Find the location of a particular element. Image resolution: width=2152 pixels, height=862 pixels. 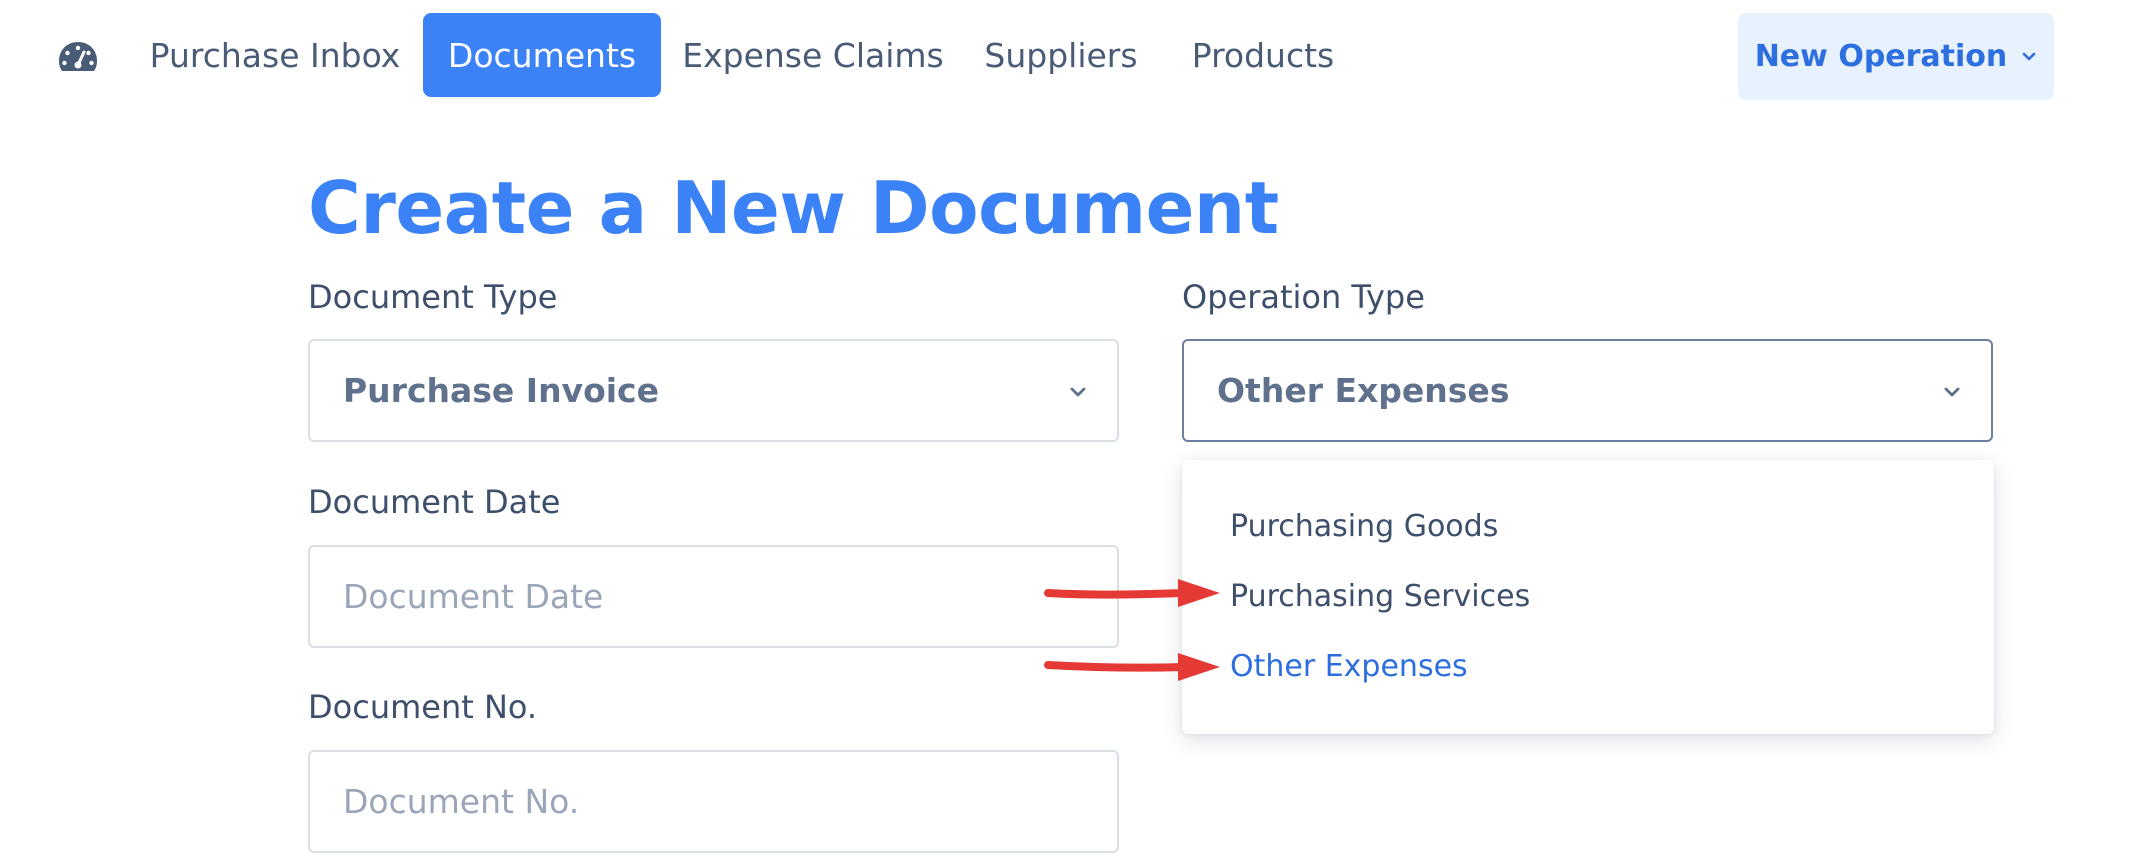

document-date-label: Document Date is located at coordinates (434, 502).